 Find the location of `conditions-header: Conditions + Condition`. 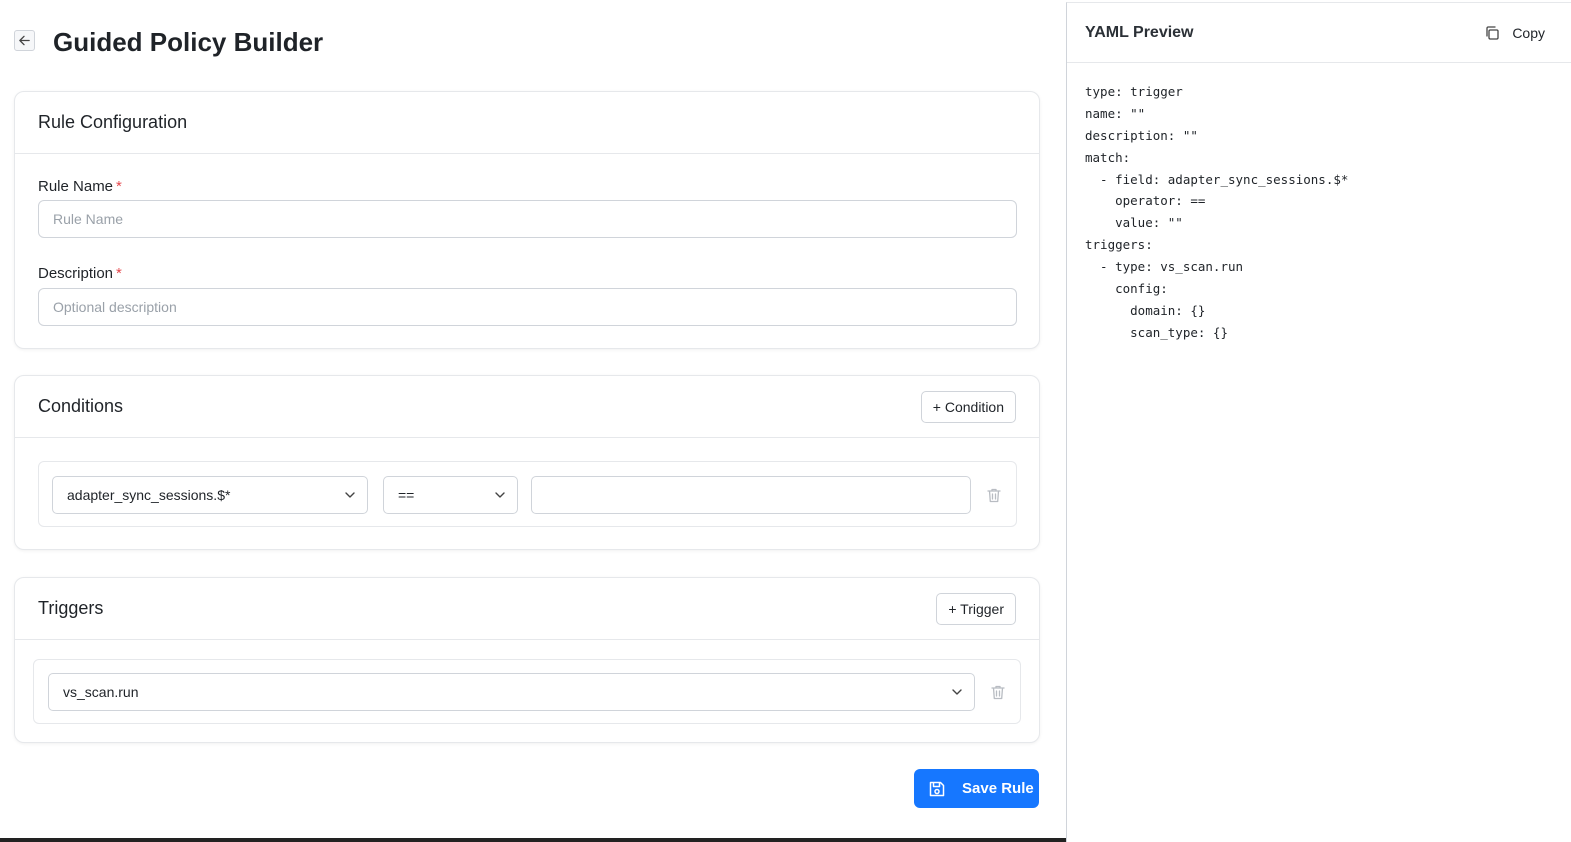

conditions-header: Conditions + Condition is located at coordinates (527, 407).